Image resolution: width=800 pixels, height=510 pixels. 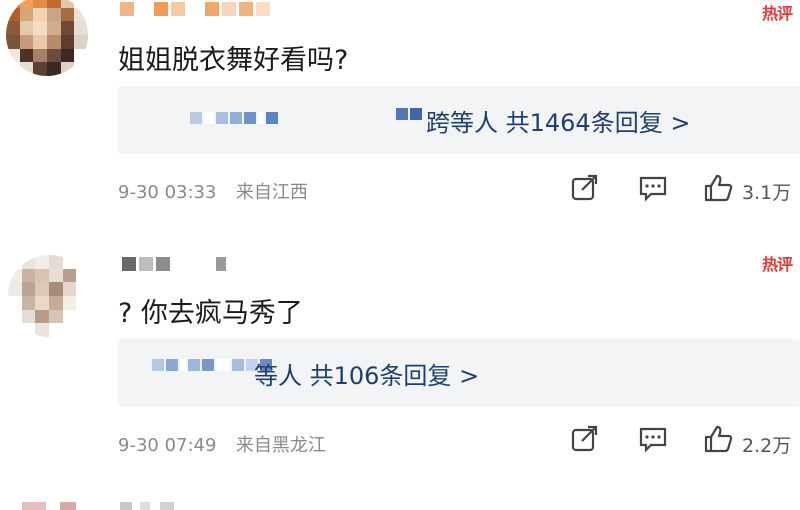 I want to click on reply-count-link: 等人 共106条回复 >, so click(x=366, y=373).